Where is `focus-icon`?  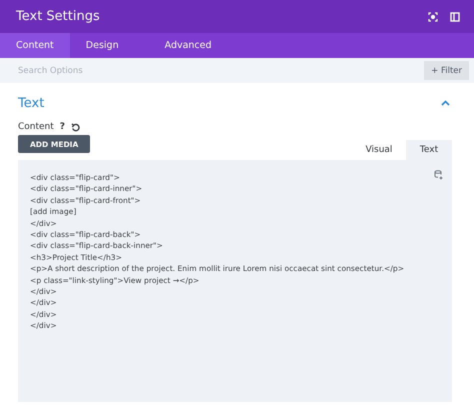 focus-icon is located at coordinates (433, 17).